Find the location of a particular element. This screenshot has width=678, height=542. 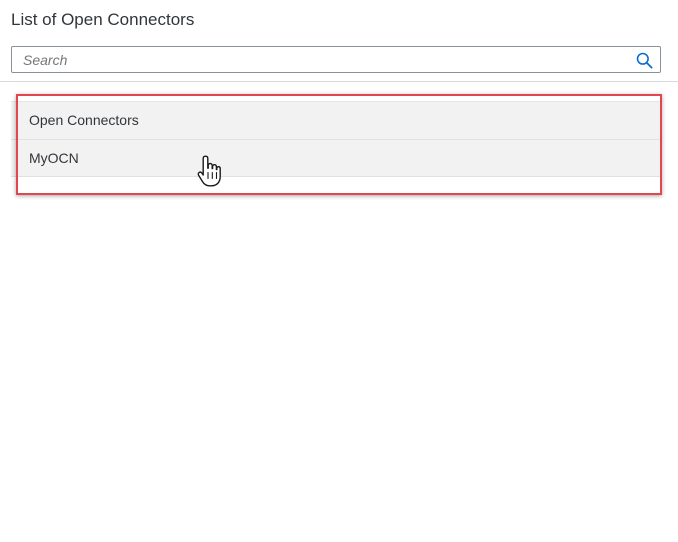

search-field is located at coordinates (336, 59).